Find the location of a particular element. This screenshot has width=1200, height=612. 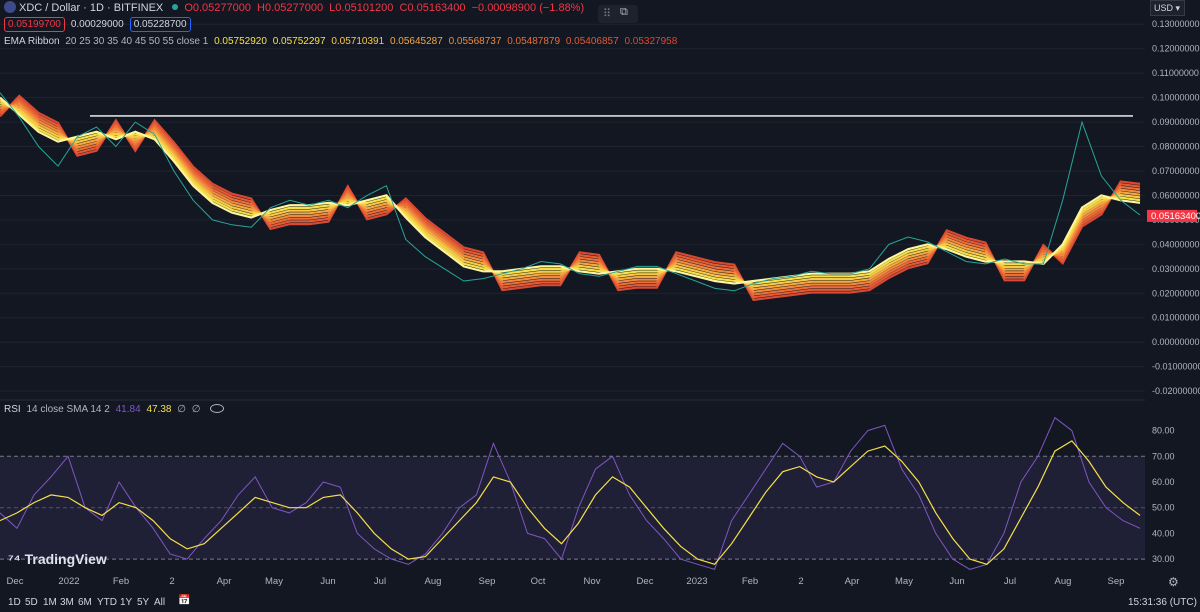

range-5y: 5Y is located at coordinates (143, 602).